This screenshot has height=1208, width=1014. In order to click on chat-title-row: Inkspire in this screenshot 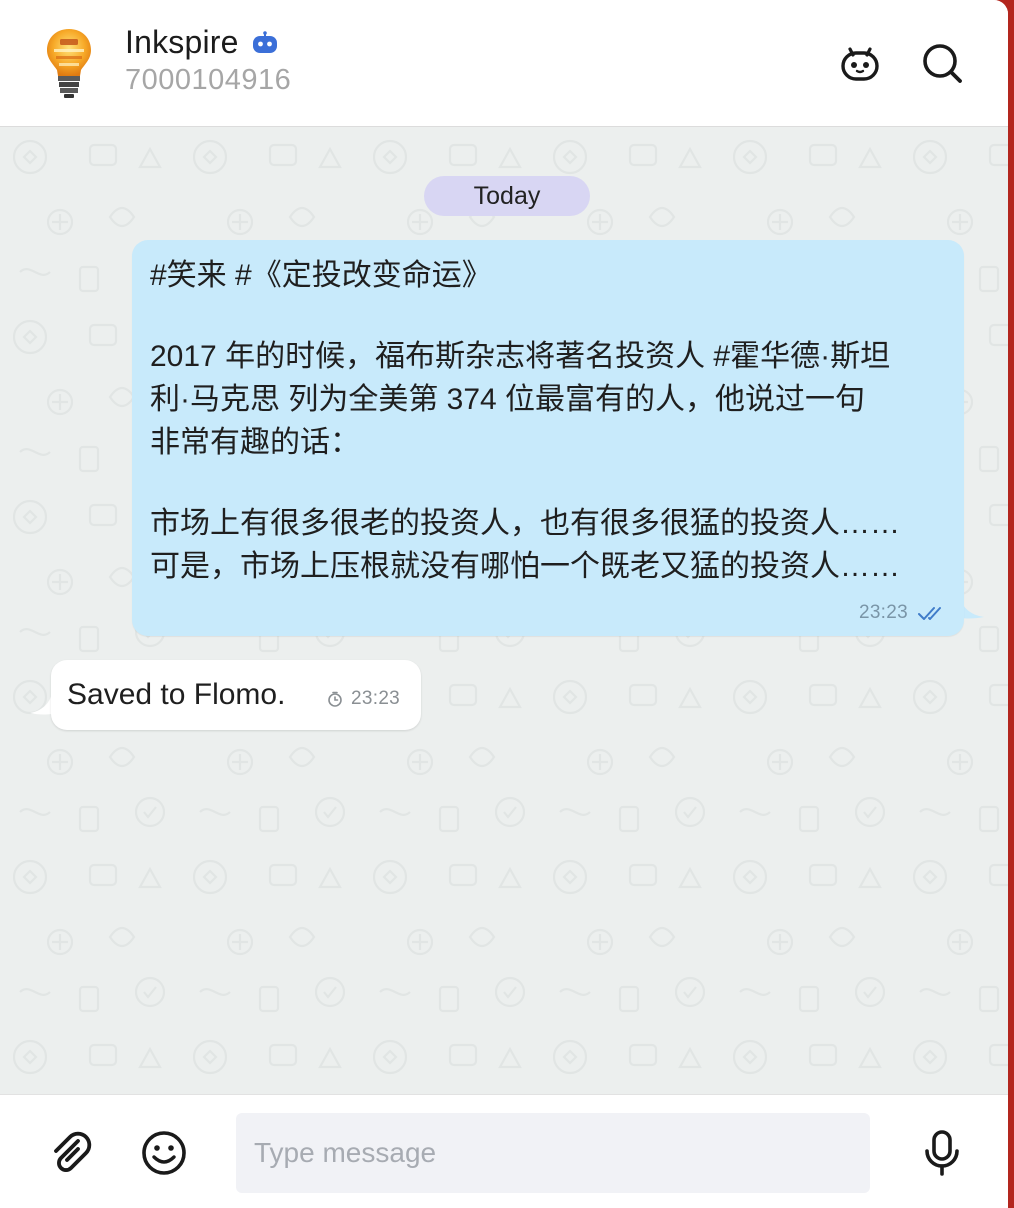, I will do `click(202, 42)`.